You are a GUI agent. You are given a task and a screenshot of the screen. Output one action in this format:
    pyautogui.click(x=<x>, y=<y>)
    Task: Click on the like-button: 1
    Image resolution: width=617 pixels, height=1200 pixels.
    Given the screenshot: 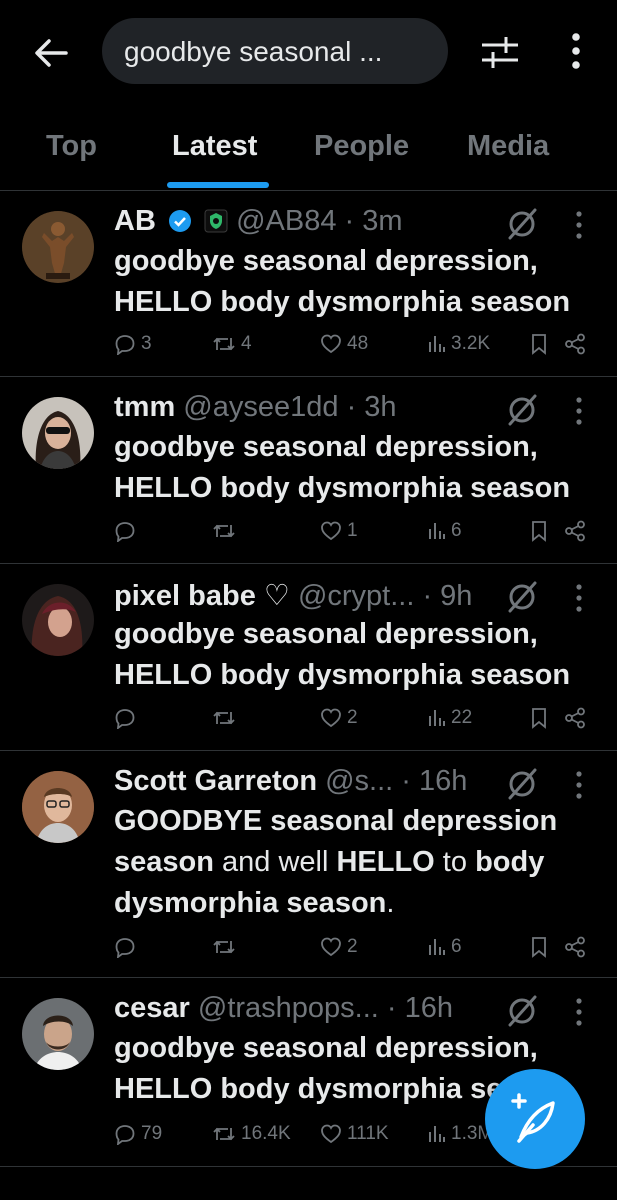 What is the action you would take?
    pyautogui.click(x=339, y=531)
    